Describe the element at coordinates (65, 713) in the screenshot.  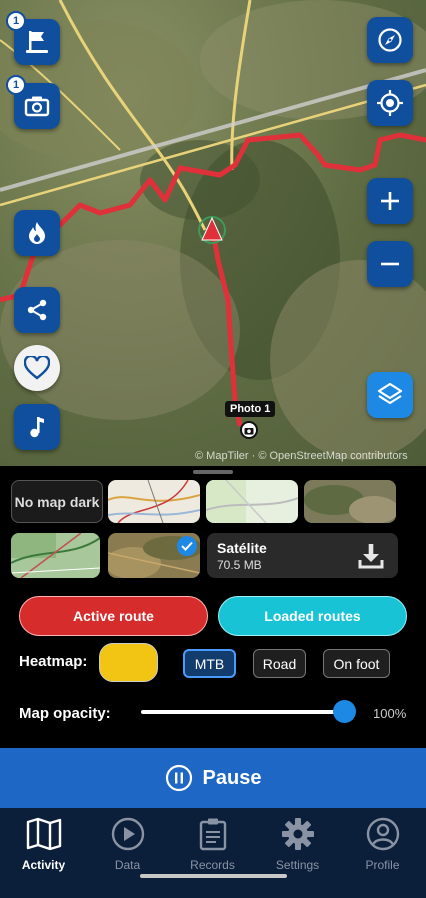
I see `map-opacity-label: Map opacity:` at that location.